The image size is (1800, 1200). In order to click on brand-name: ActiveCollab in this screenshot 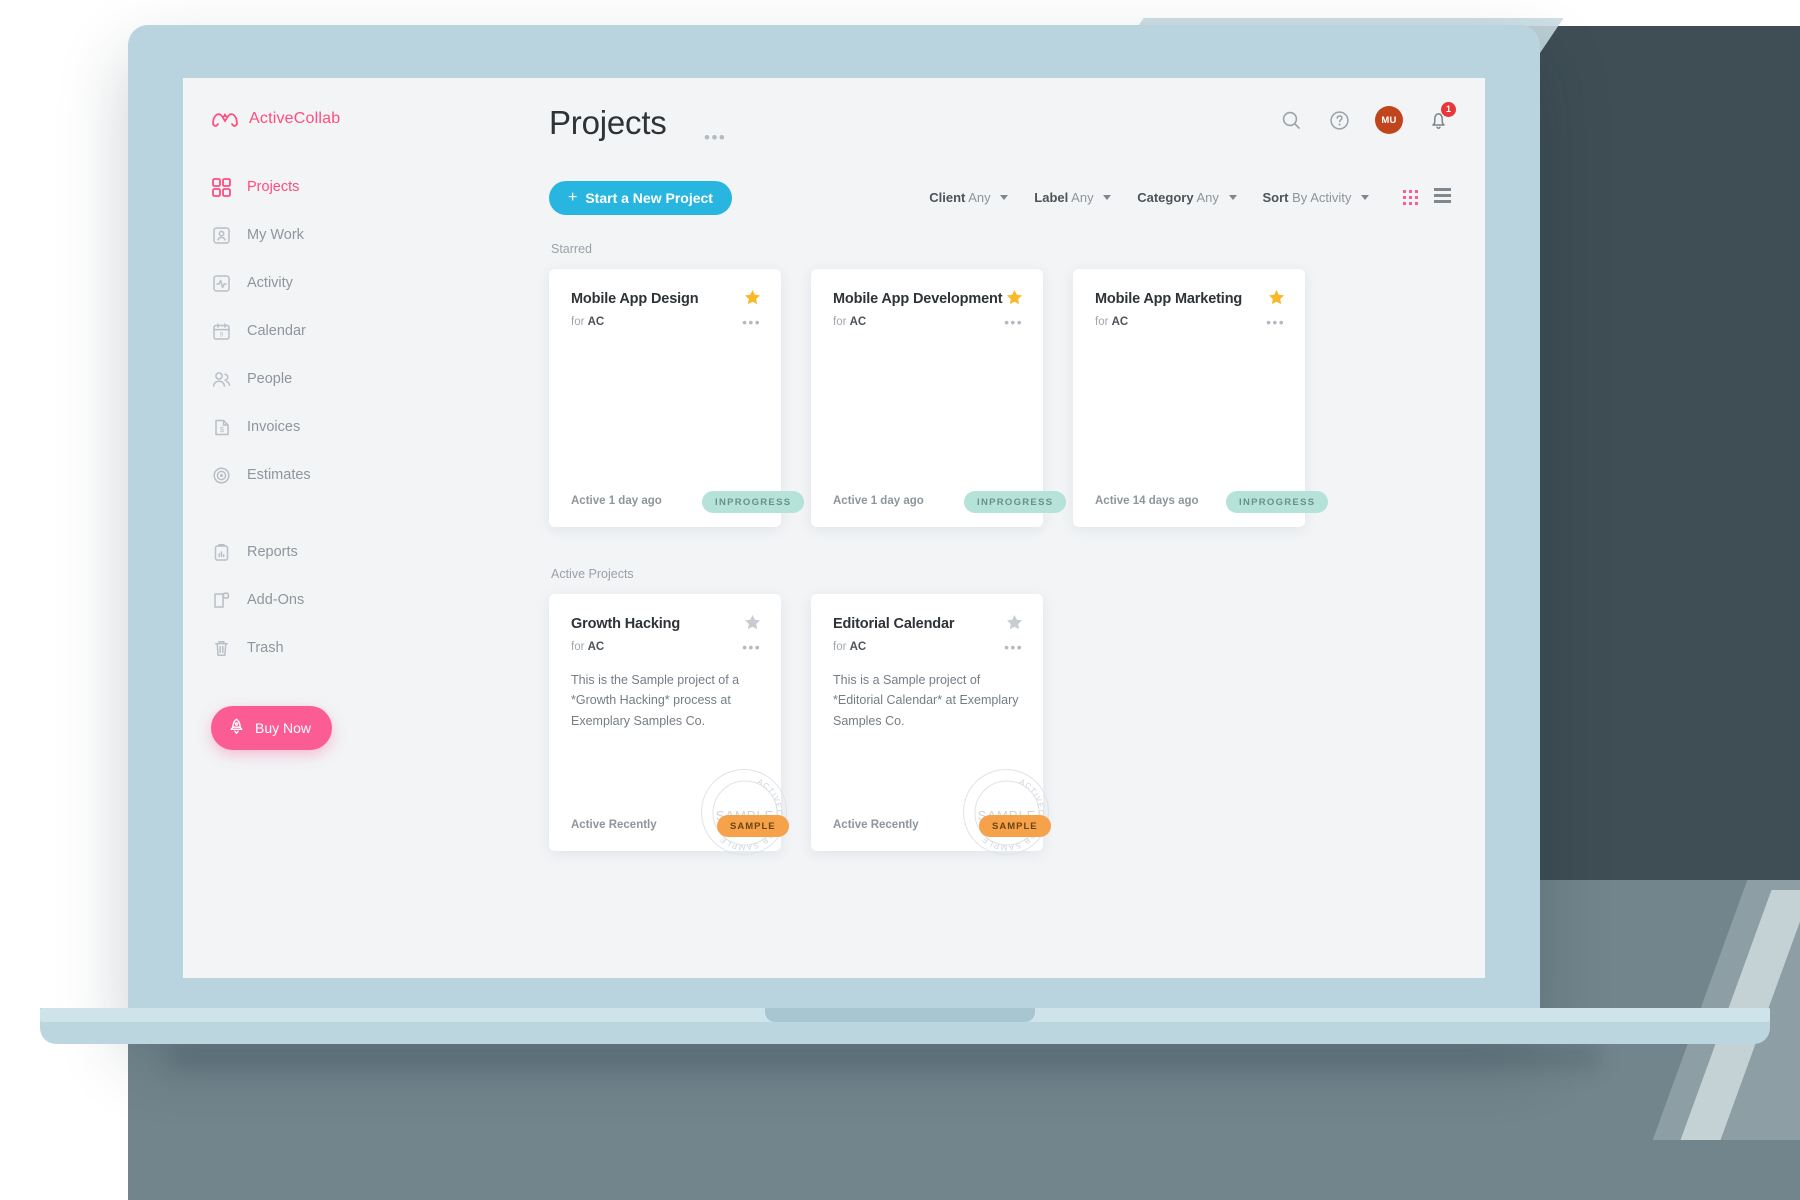, I will do `click(295, 118)`.